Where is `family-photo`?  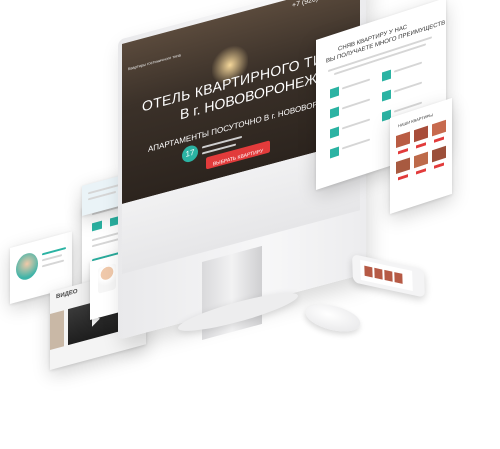 family-photo is located at coordinates (27, 266).